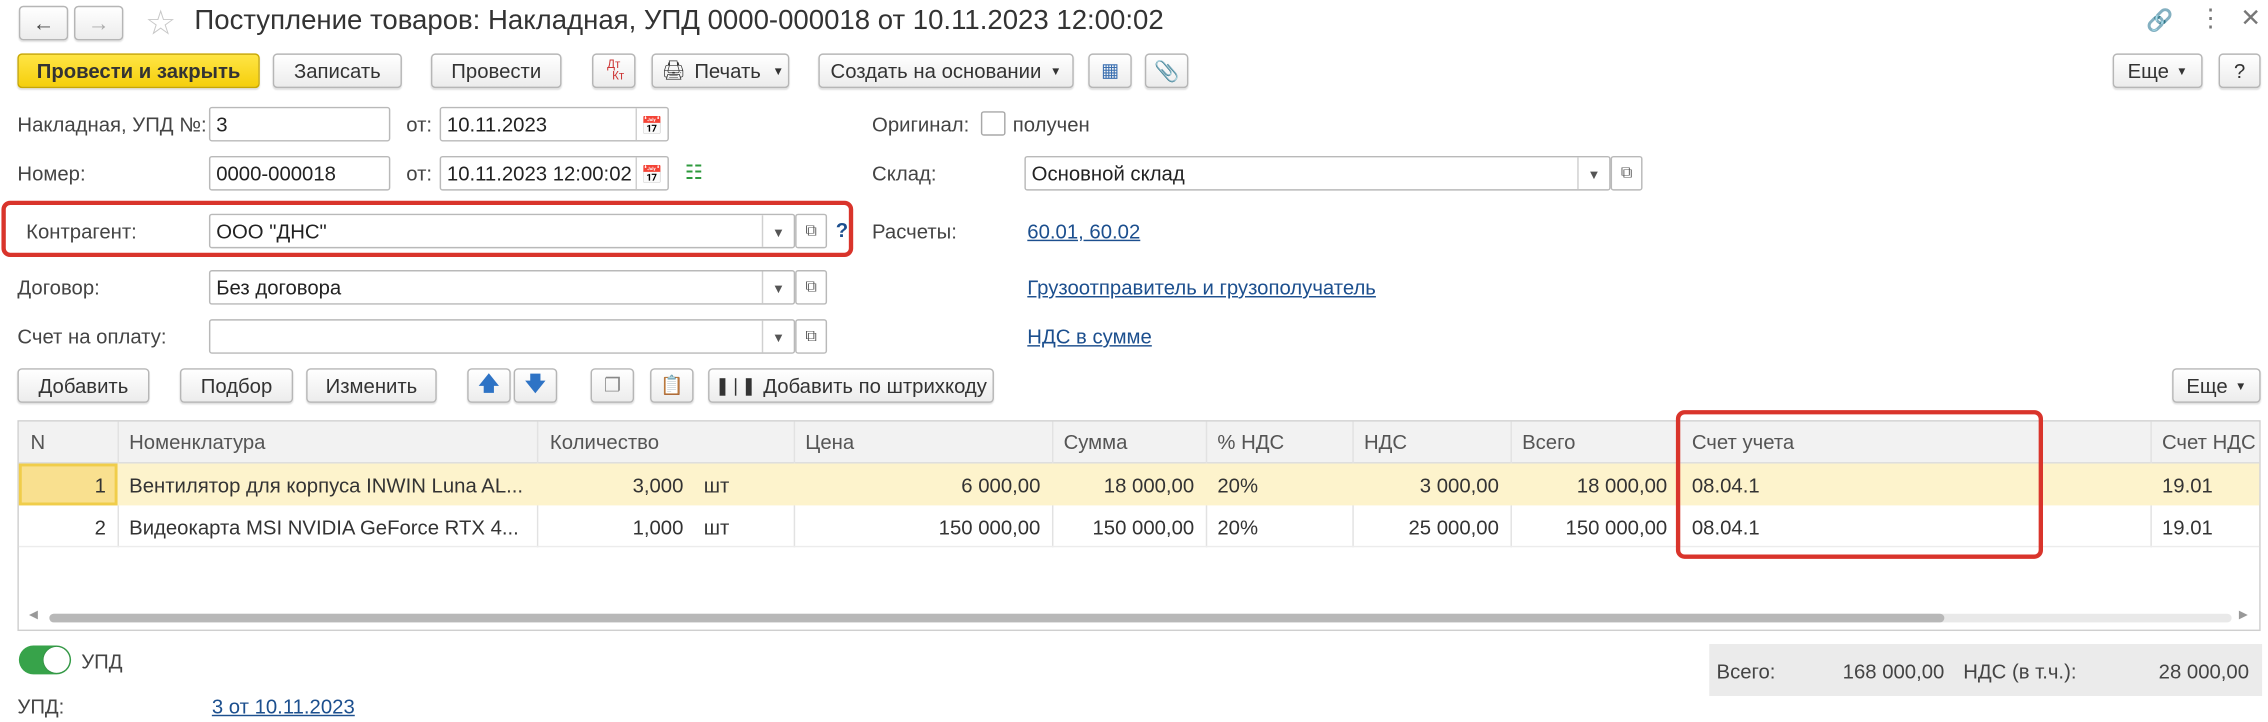  What do you see at coordinates (33, 614) in the screenshot?
I see `scroll-left-icon: ◀` at bounding box center [33, 614].